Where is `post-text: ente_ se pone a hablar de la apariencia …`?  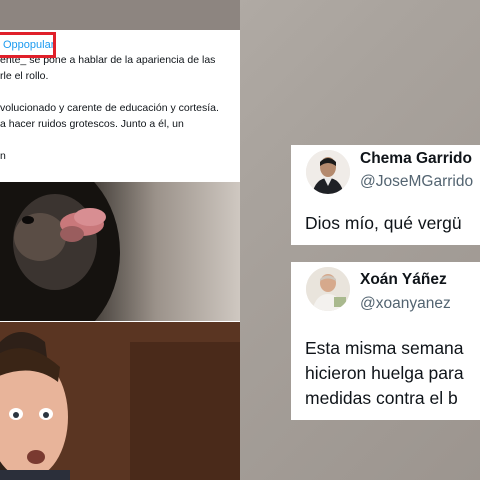 post-text: ente_ se pone a hablar de la apariencia … is located at coordinates (109, 108).